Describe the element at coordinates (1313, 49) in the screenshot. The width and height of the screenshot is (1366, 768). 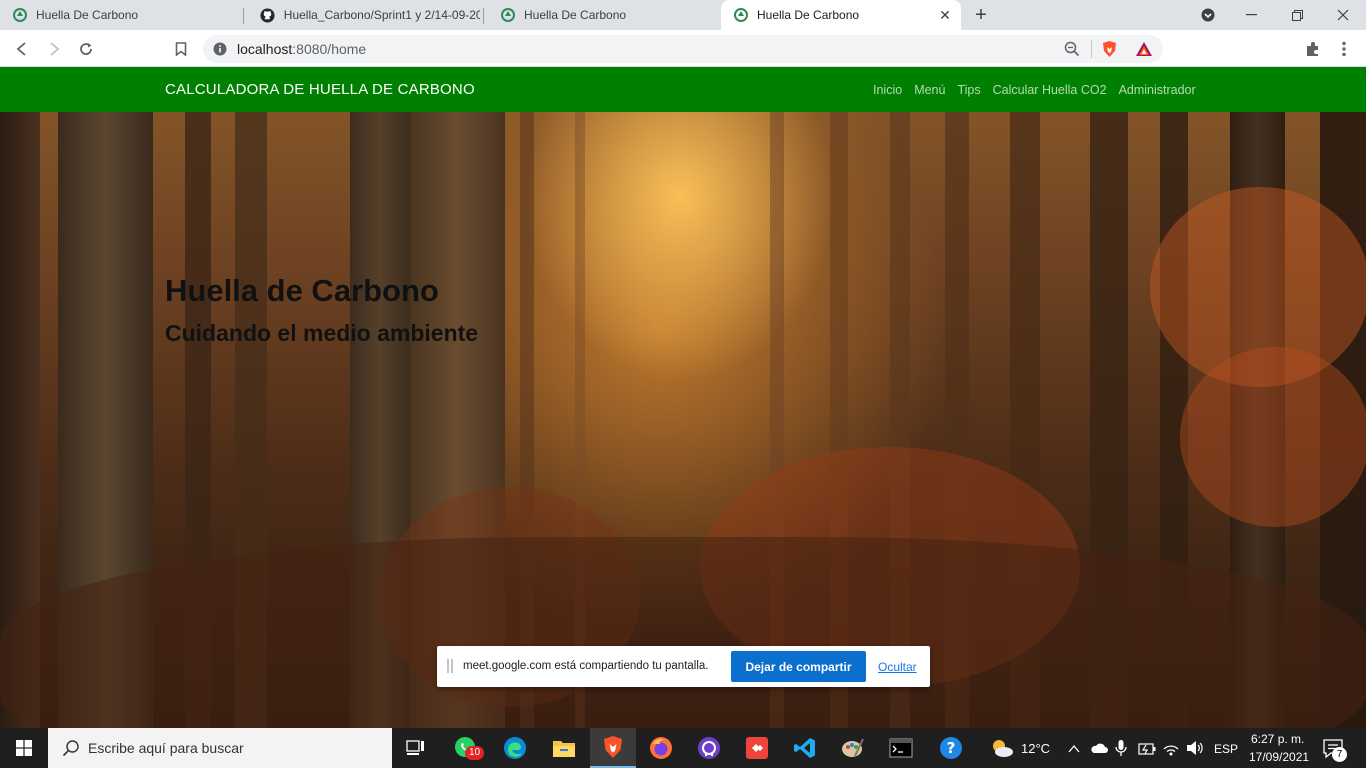
I see `extensions-icon` at that location.